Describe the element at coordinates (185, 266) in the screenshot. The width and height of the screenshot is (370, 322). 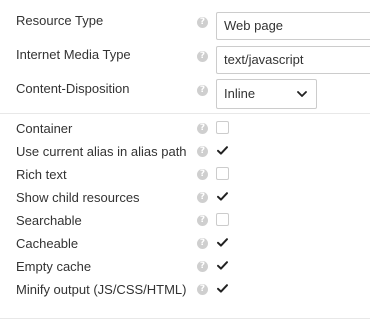
I see `checkbox-row-empty-cache: Empty cache ?` at that location.